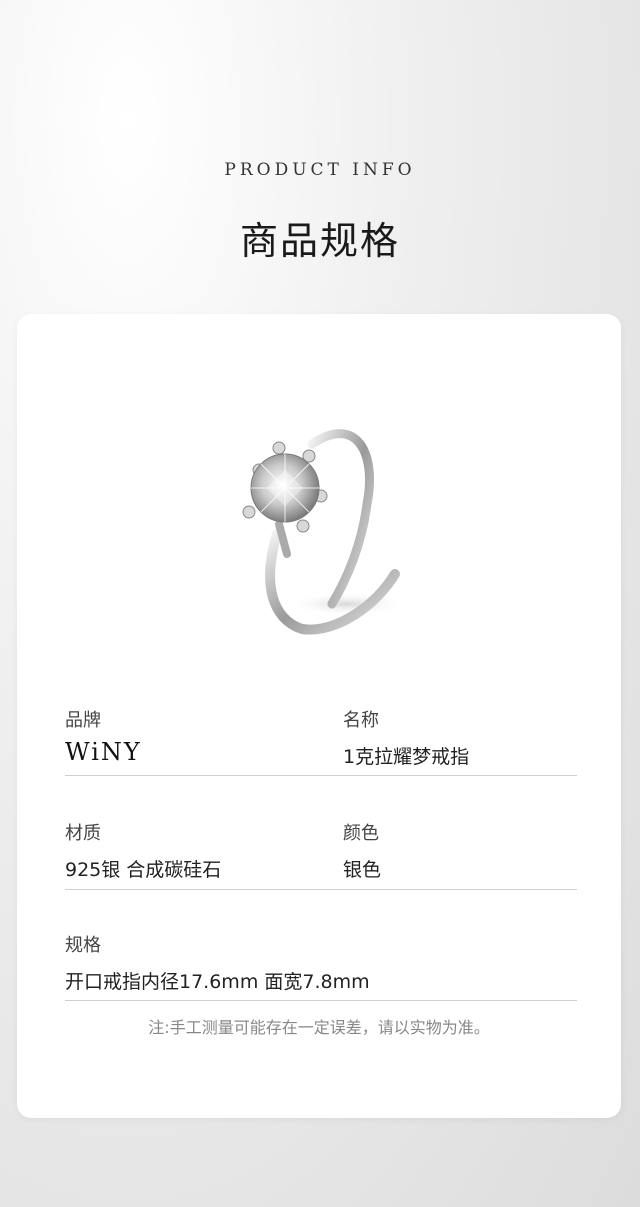  What do you see at coordinates (217, 962) in the screenshot?
I see `size-cell: 规格 开口戒指内径17.6mm 面宽7.8mm` at bounding box center [217, 962].